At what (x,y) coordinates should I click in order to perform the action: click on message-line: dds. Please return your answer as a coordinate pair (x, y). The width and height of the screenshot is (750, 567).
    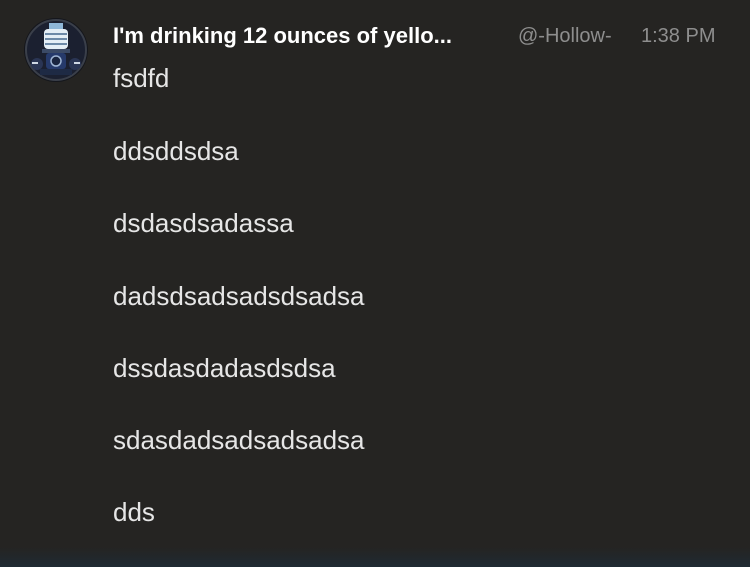
    Looking at the image, I should click on (134, 512).